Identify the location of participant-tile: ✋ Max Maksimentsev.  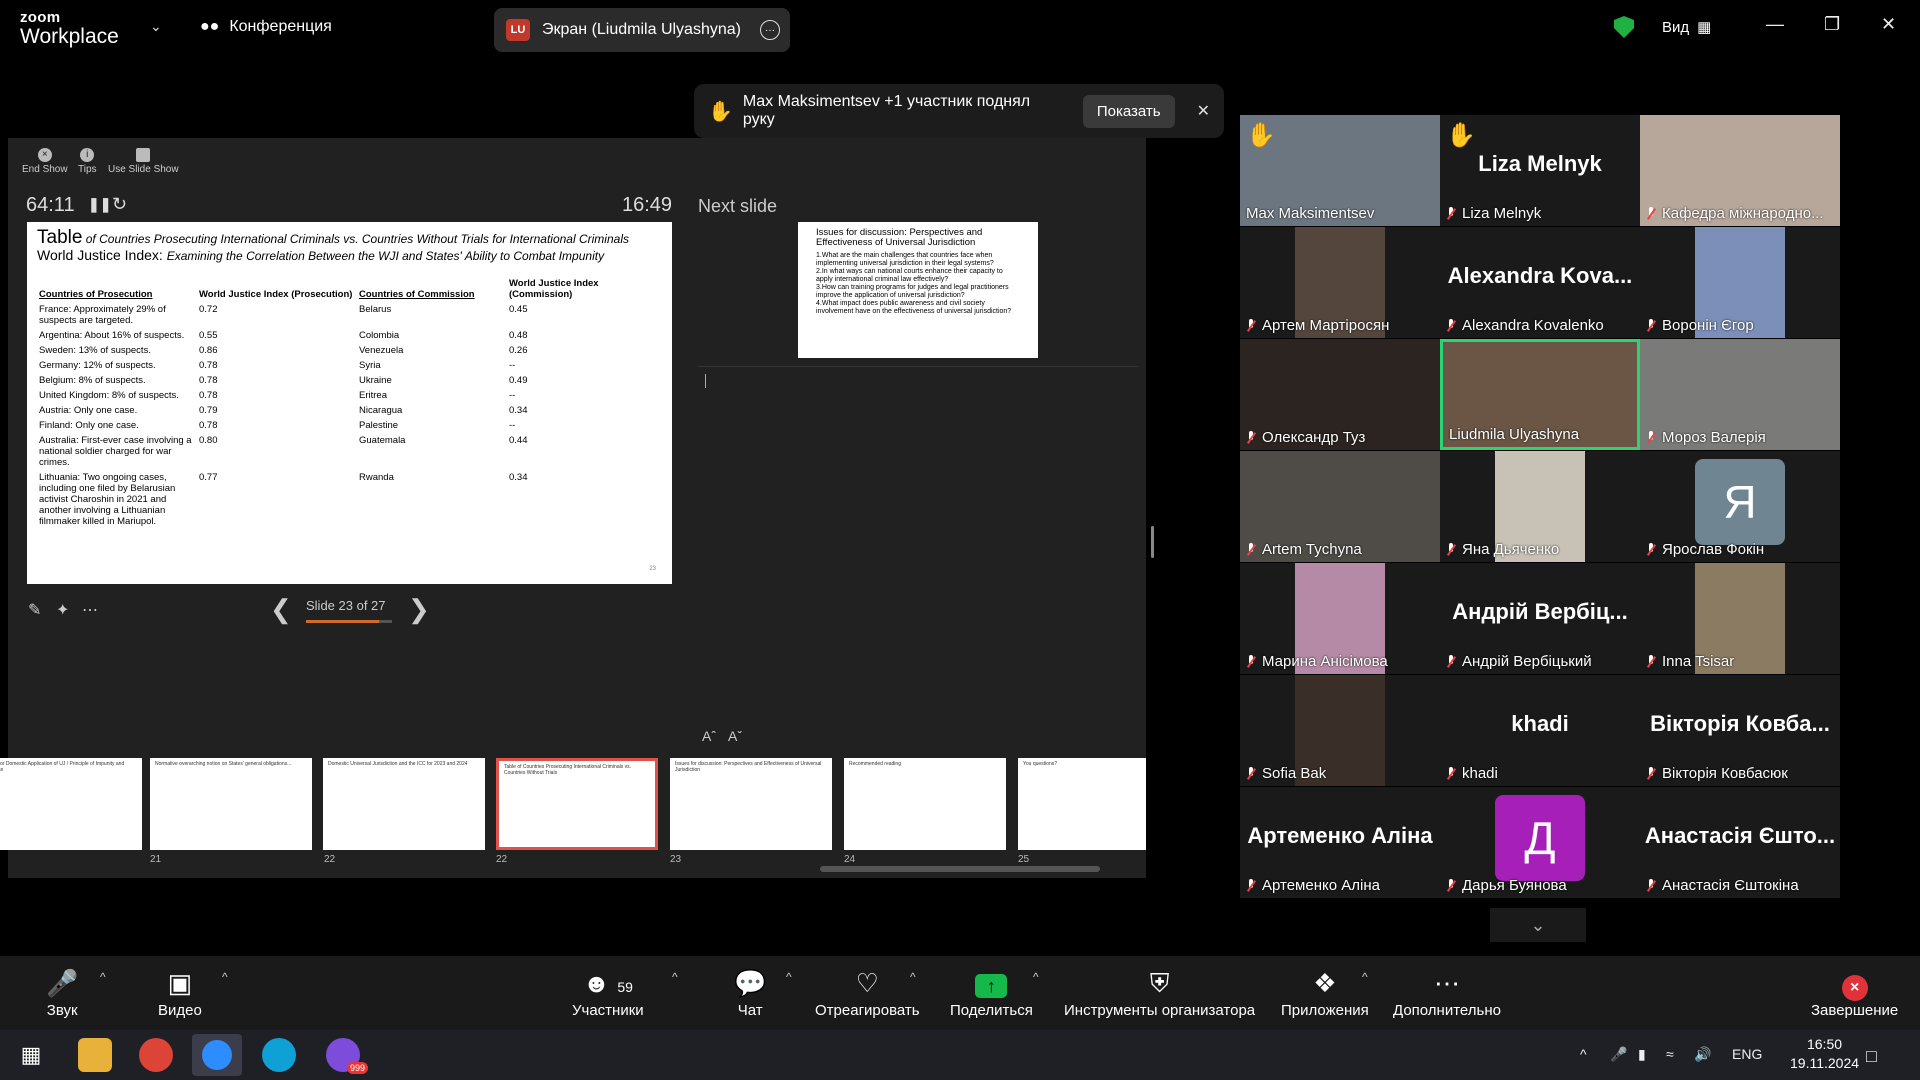
(1340, 170).